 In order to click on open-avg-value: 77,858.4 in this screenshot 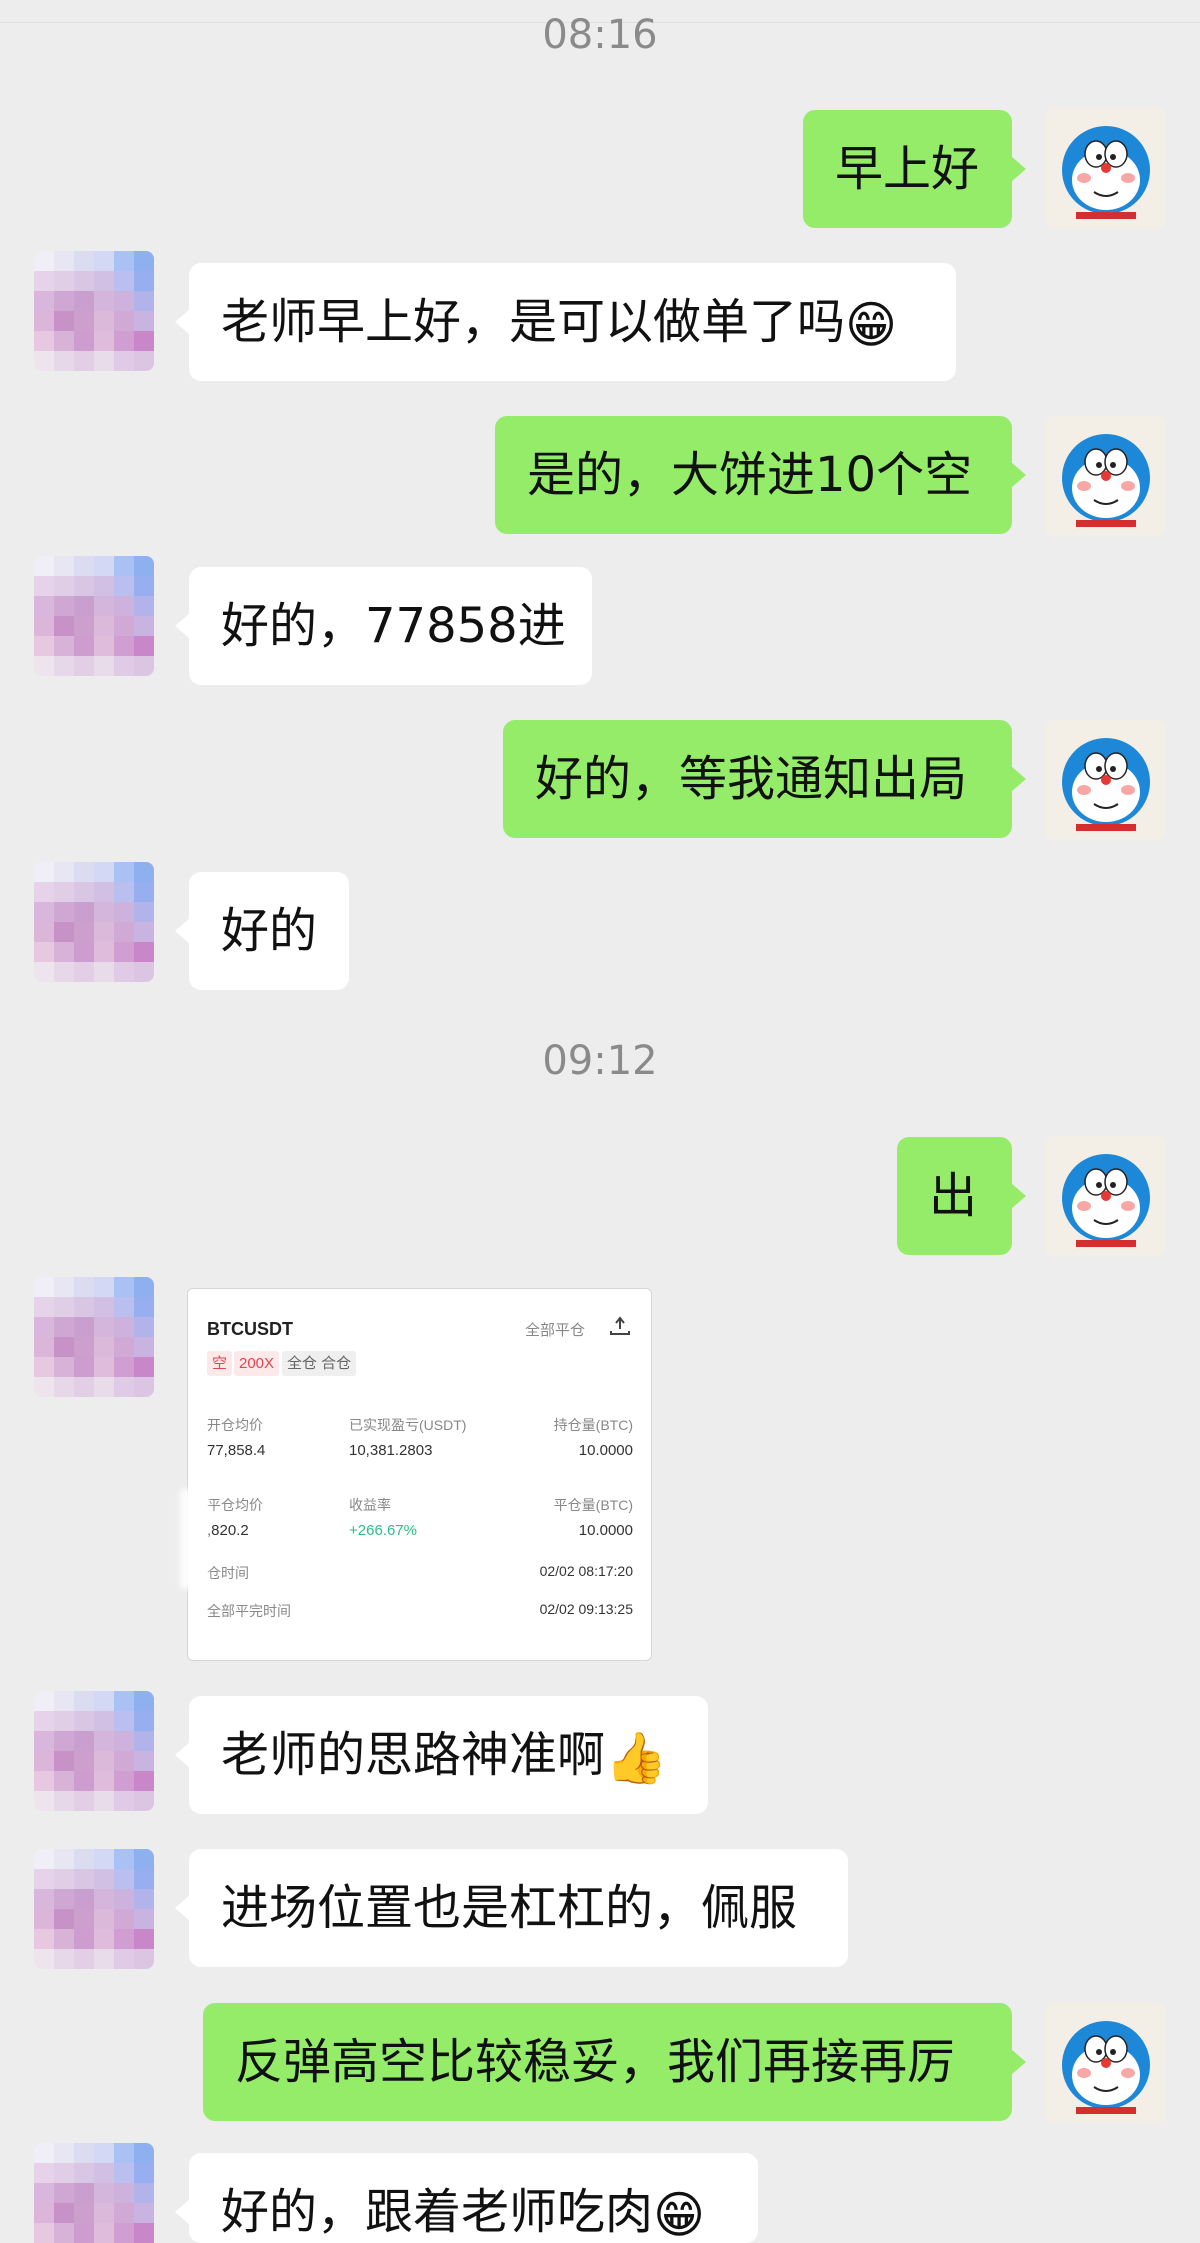, I will do `click(236, 1450)`.